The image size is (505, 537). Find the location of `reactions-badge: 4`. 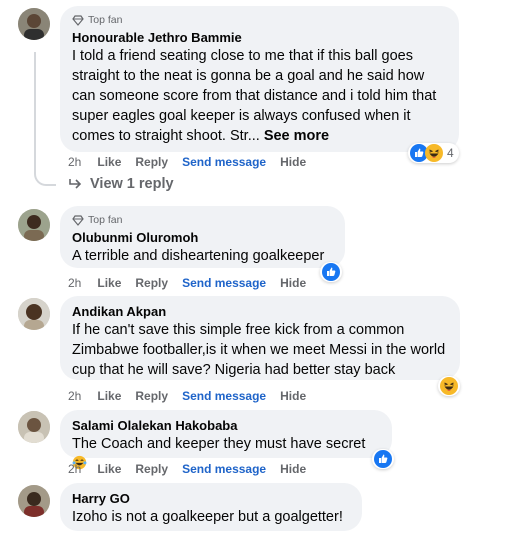

reactions-badge: 4 is located at coordinates (433, 153).